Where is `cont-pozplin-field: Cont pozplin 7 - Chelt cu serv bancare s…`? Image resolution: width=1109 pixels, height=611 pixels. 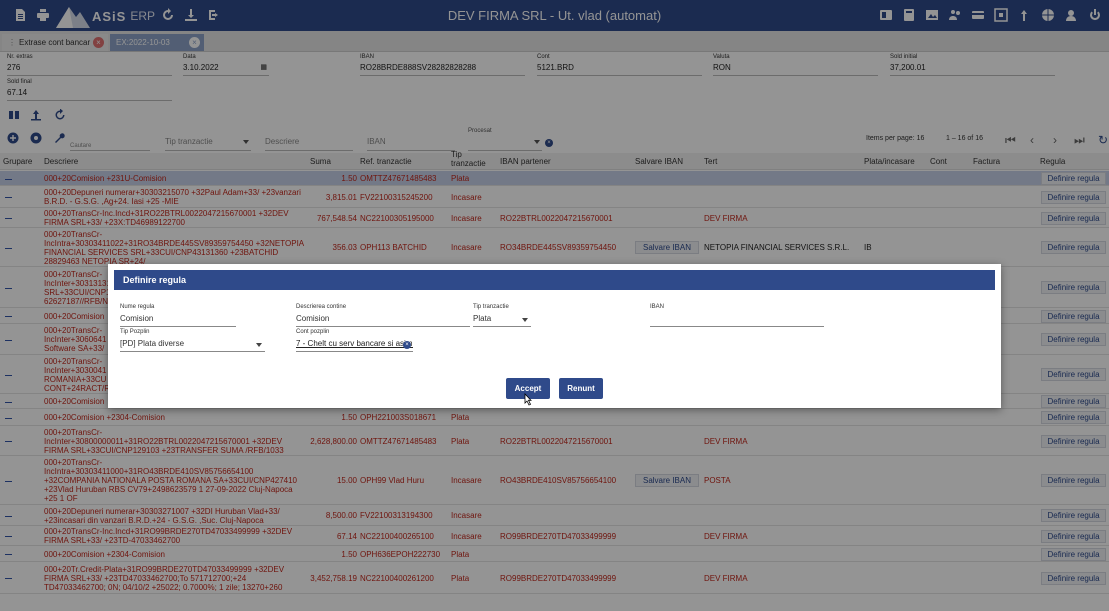
cont-pozplin-field: Cont pozplin 7 - Chelt cu serv bancare s… is located at coordinates (354, 340).